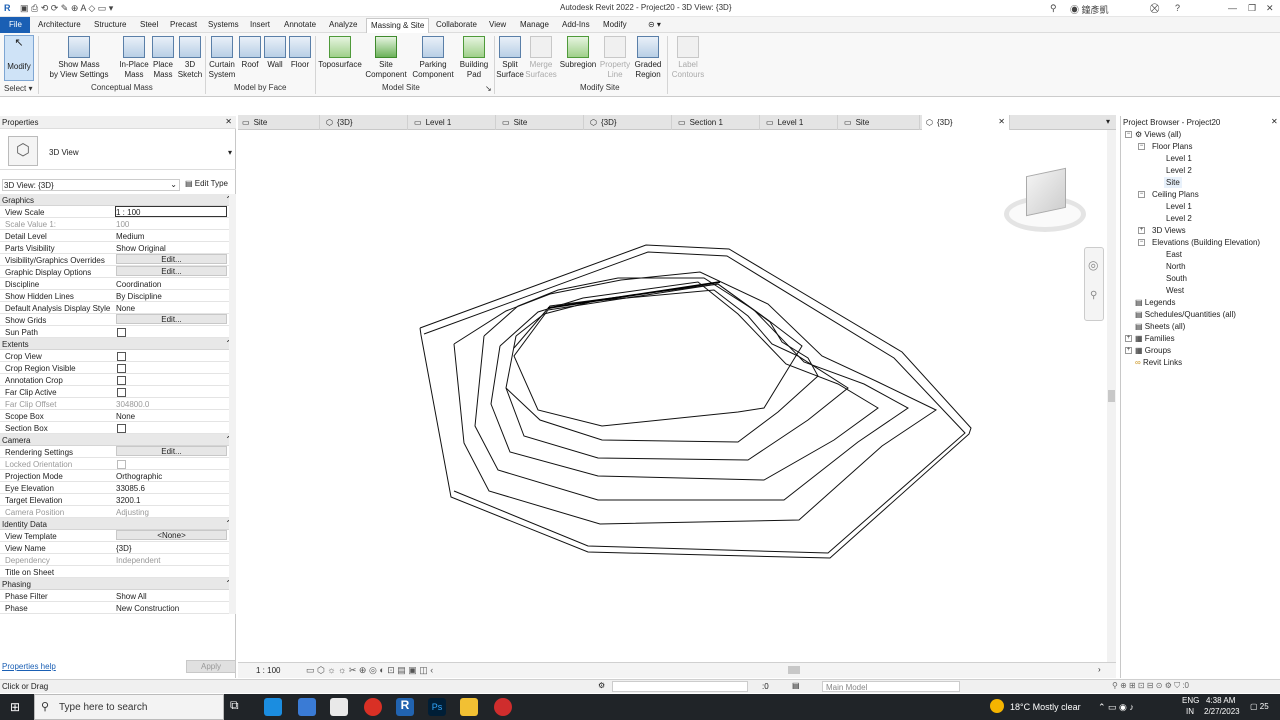  I want to click on view-control-icons: ▭ ⬡ ☼ ☼ ✂ ⊕ ◎ ◐ ⊡ ▤ ▣ ◫ ‹, so click(369, 670).